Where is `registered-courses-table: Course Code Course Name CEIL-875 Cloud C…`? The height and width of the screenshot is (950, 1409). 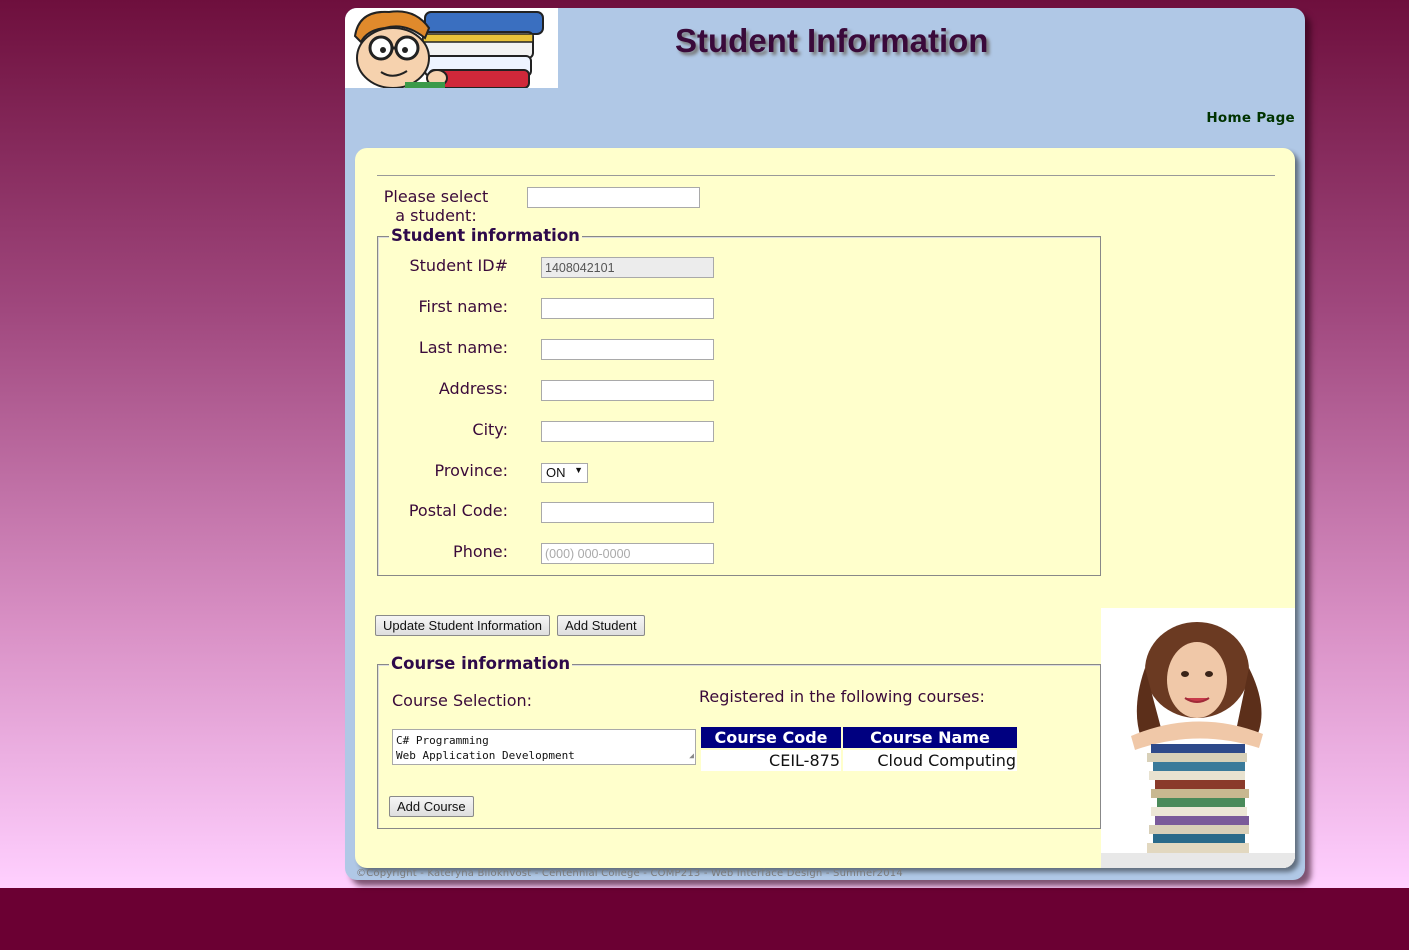
registered-courses-table: Course Code Course Name CEIL-875 Cloud C… is located at coordinates (859, 749).